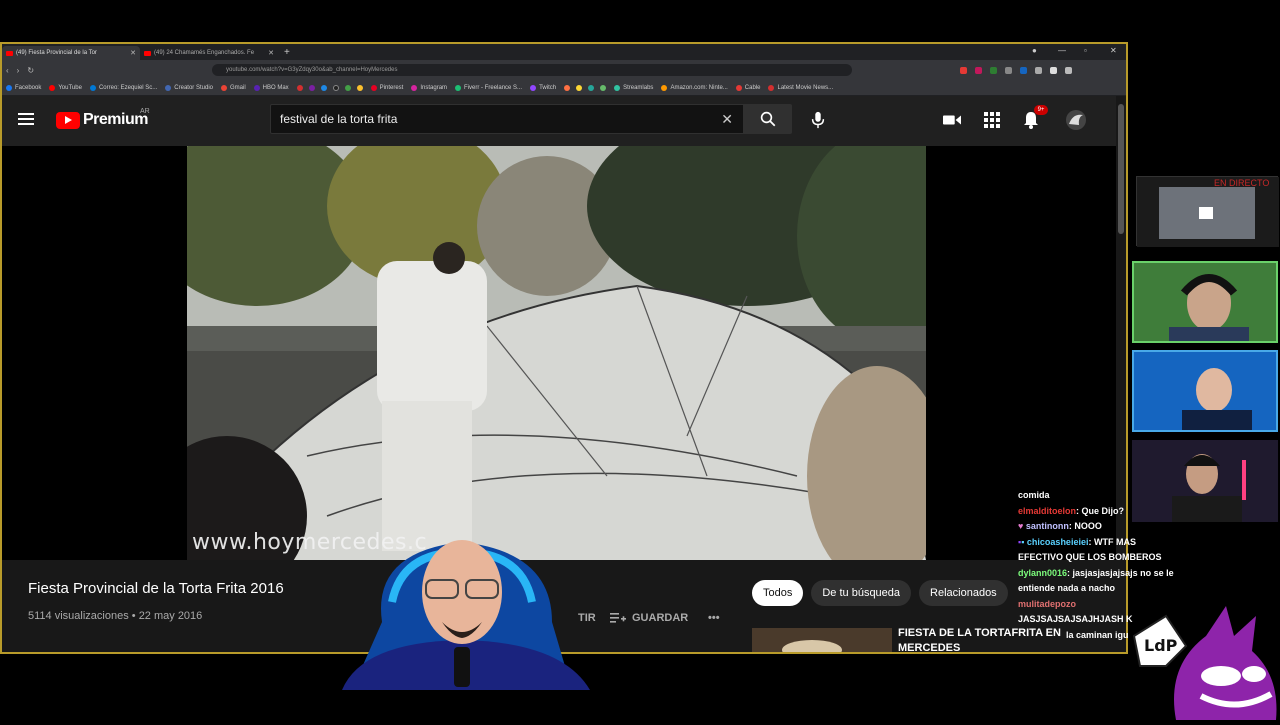 The width and height of the screenshot is (1280, 725). What do you see at coordinates (26, 119) in the screenshot?
I see `menu-icon` at bounding box center [26, 119].